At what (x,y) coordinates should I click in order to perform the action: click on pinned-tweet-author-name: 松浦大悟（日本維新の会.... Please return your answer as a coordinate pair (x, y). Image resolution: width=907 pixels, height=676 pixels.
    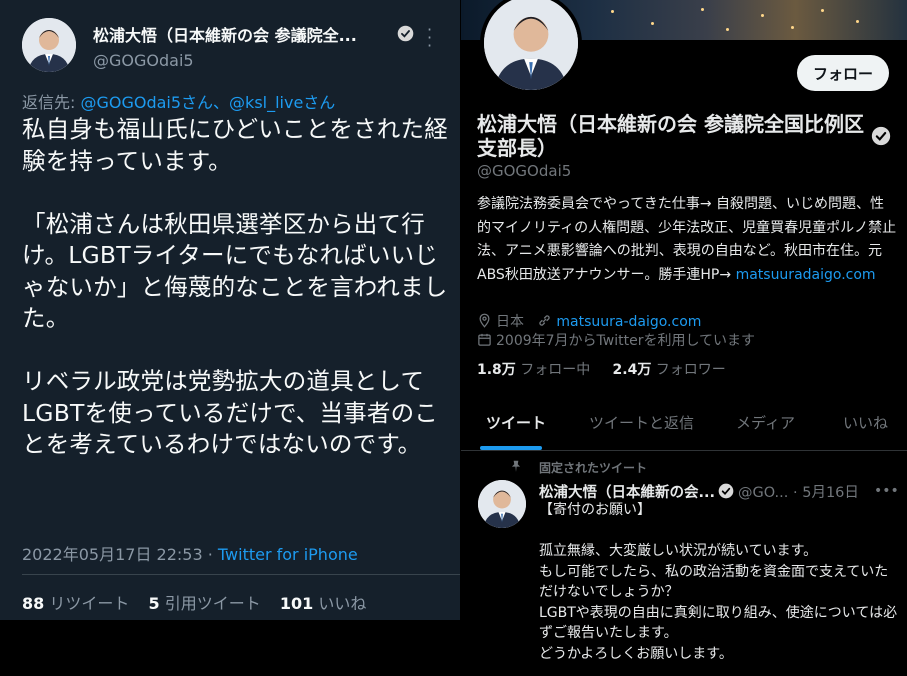
    Looking at the image, I should click on (627, 491).